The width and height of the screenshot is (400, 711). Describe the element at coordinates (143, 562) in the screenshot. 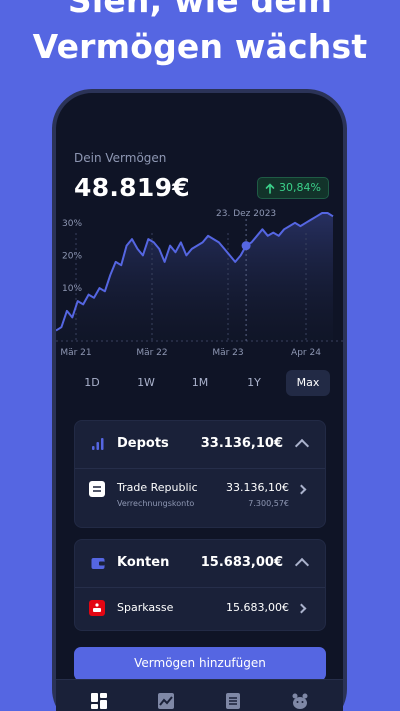

I see `konten-title: Konten` at that location.